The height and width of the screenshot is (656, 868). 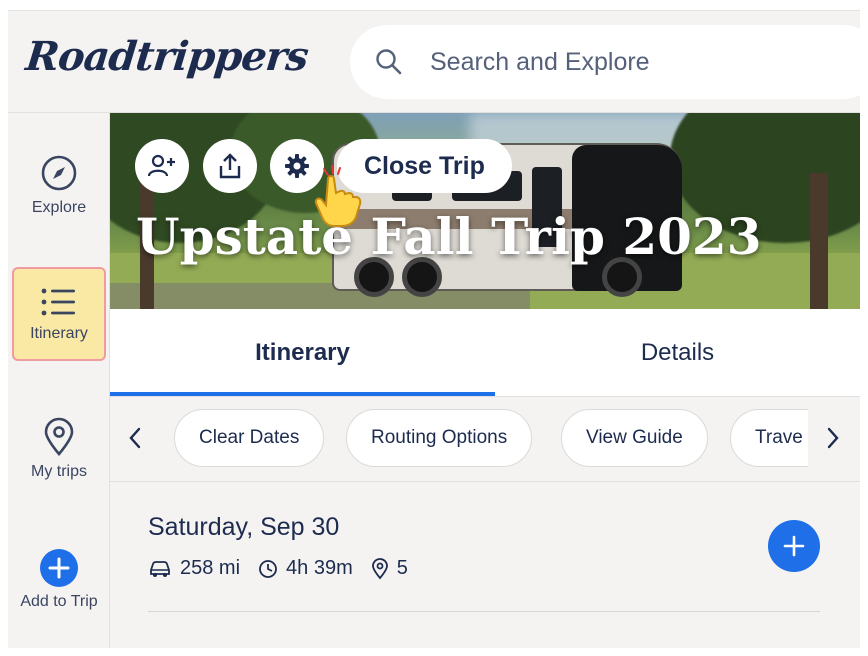 I want to click on tab-itinerary: Itinerary, so click(x=302, y=353).